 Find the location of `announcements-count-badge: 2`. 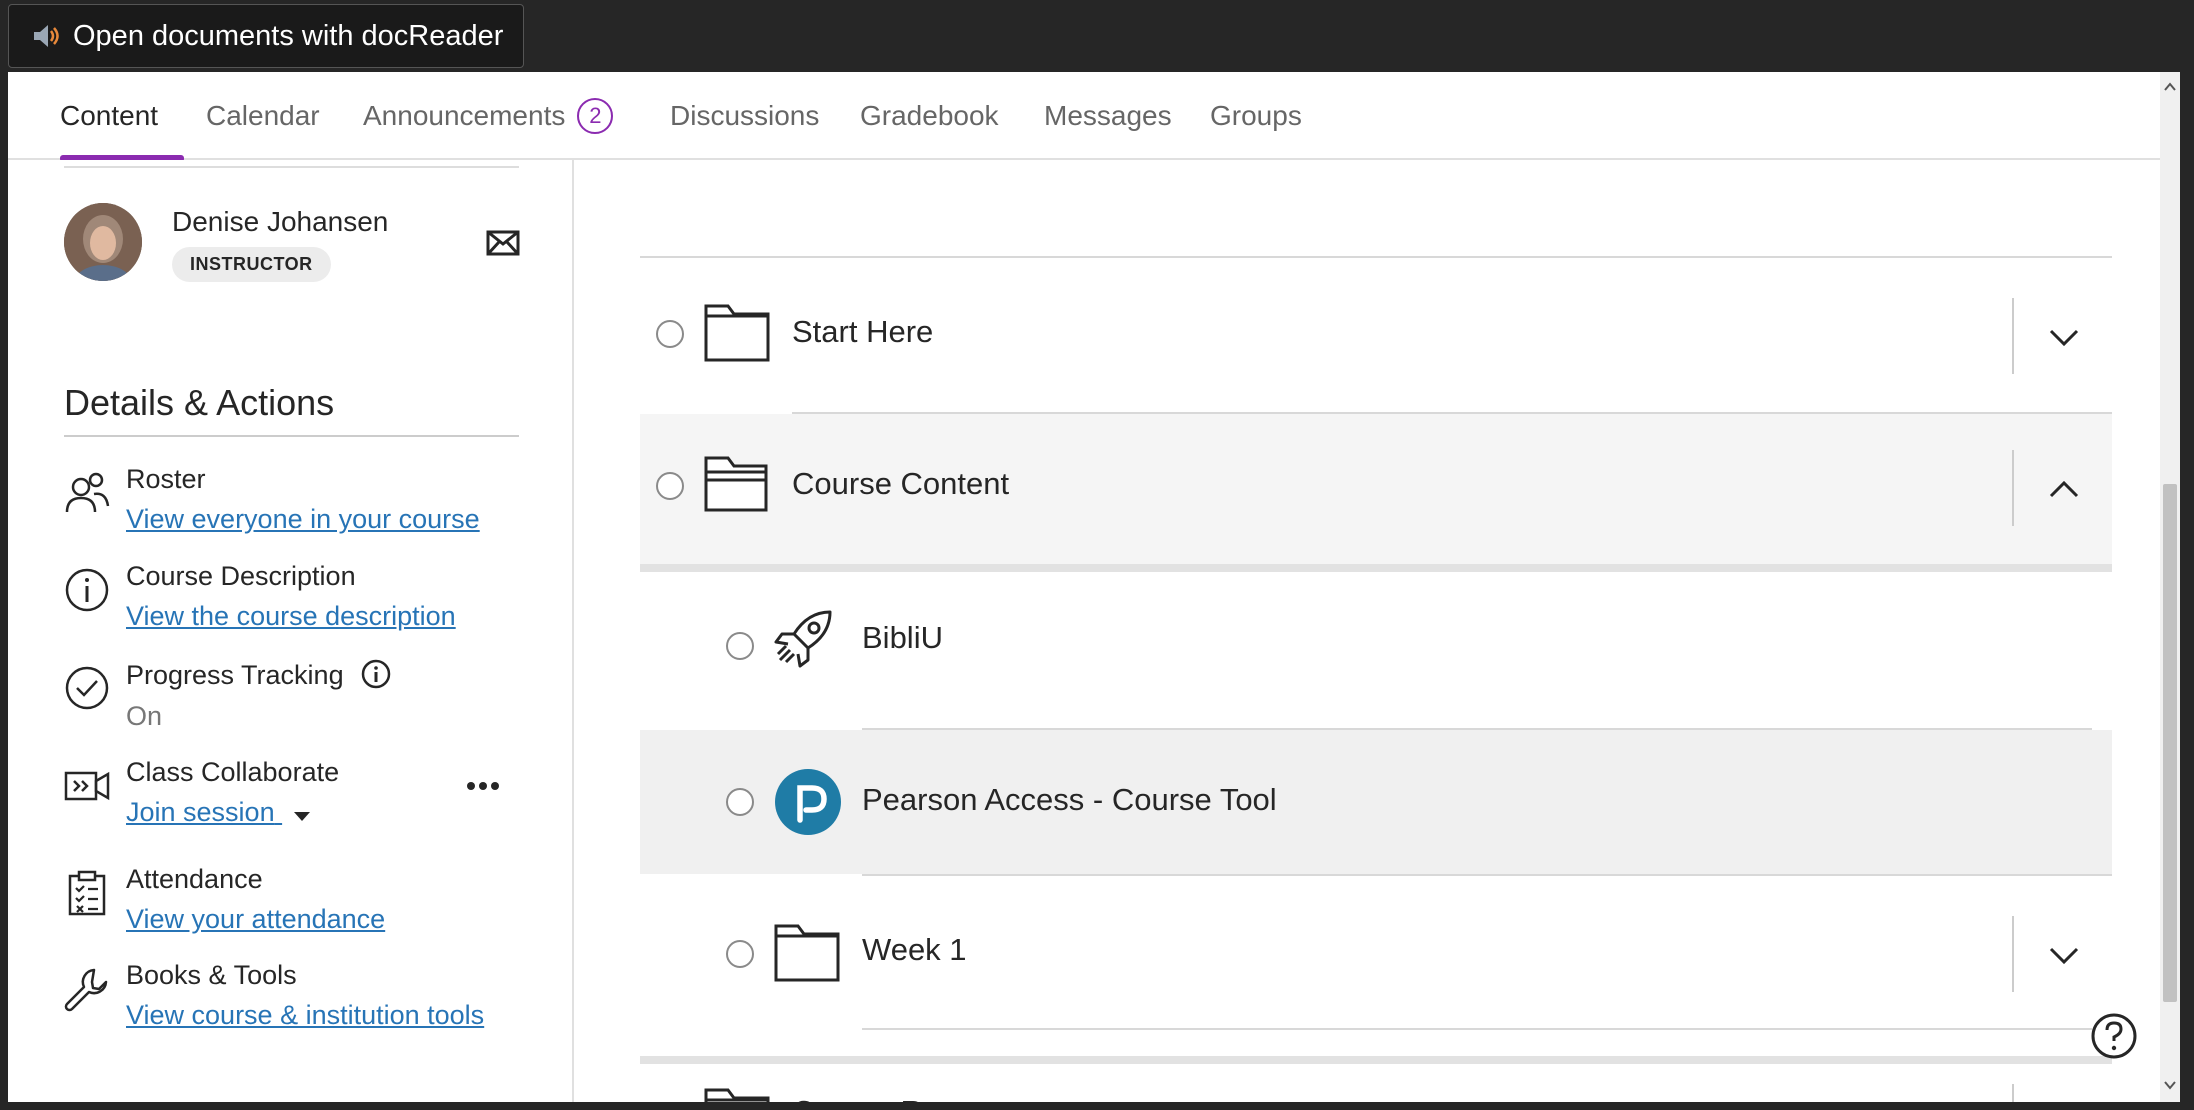

announcements-count-badge: 2 is located at coordinates (595, 116).